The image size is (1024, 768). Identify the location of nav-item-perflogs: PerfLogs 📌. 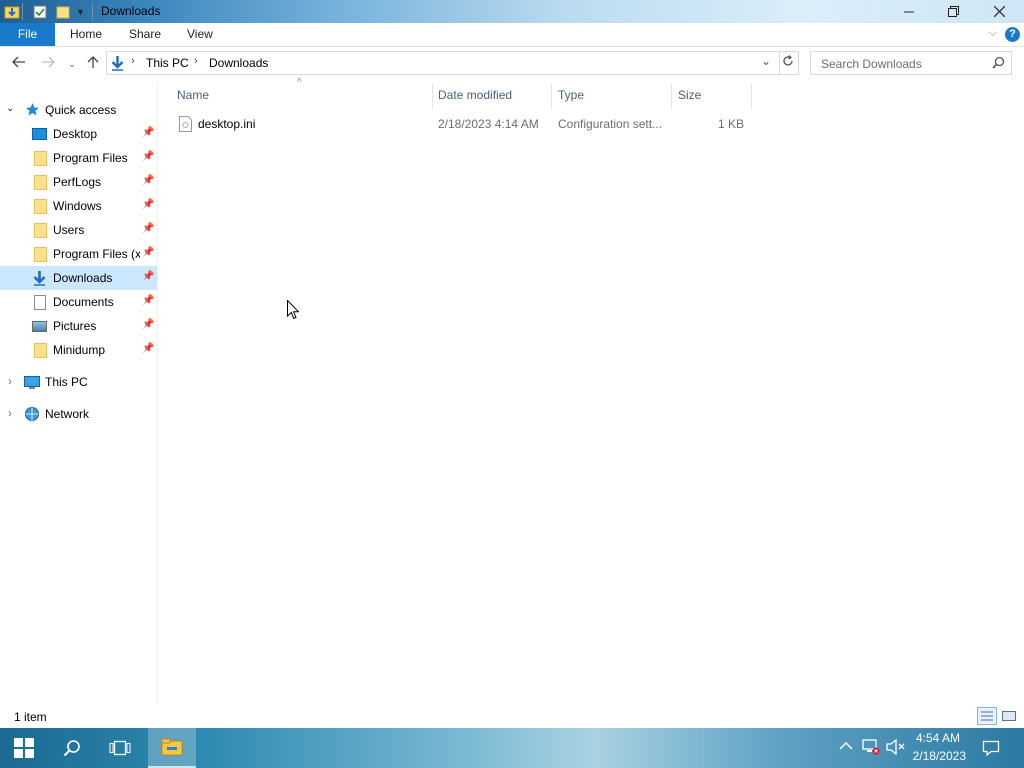
(78, 182).